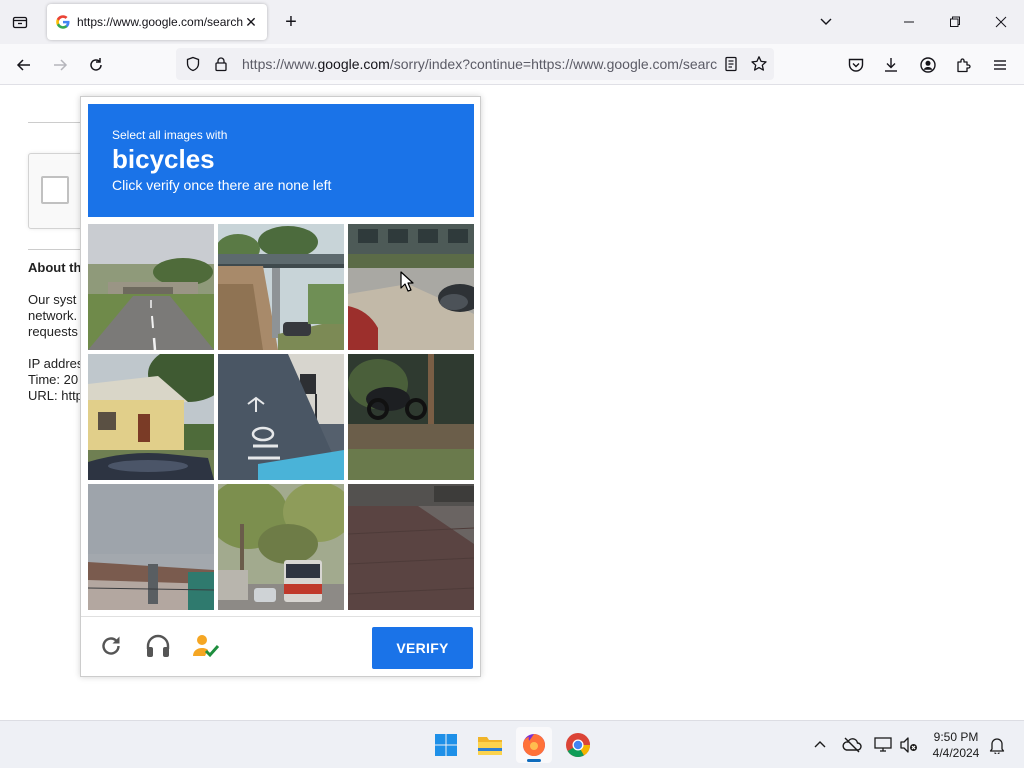 The width and height of the screenshot is (1024, 768). Describe the element at coordinates (490, 745) in the screenshot. I see `file-explorer-icon` at that location.